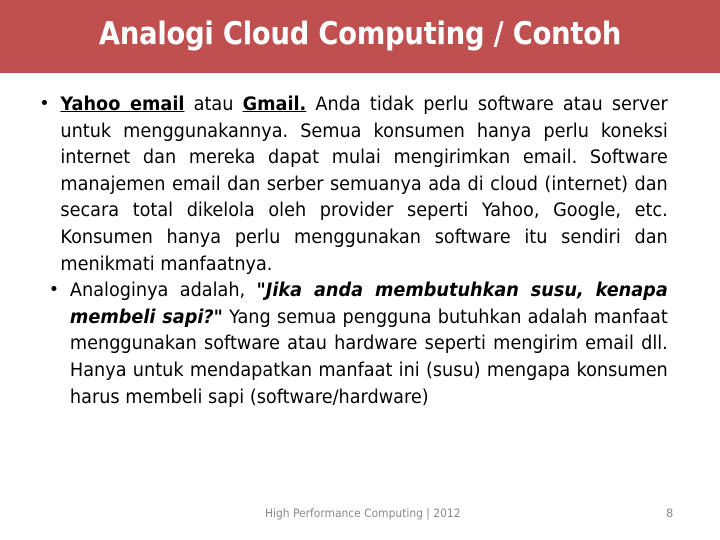  Describe the element at coordinates (670, 513) in the screenshot. I see `page-number: 8` at that location.